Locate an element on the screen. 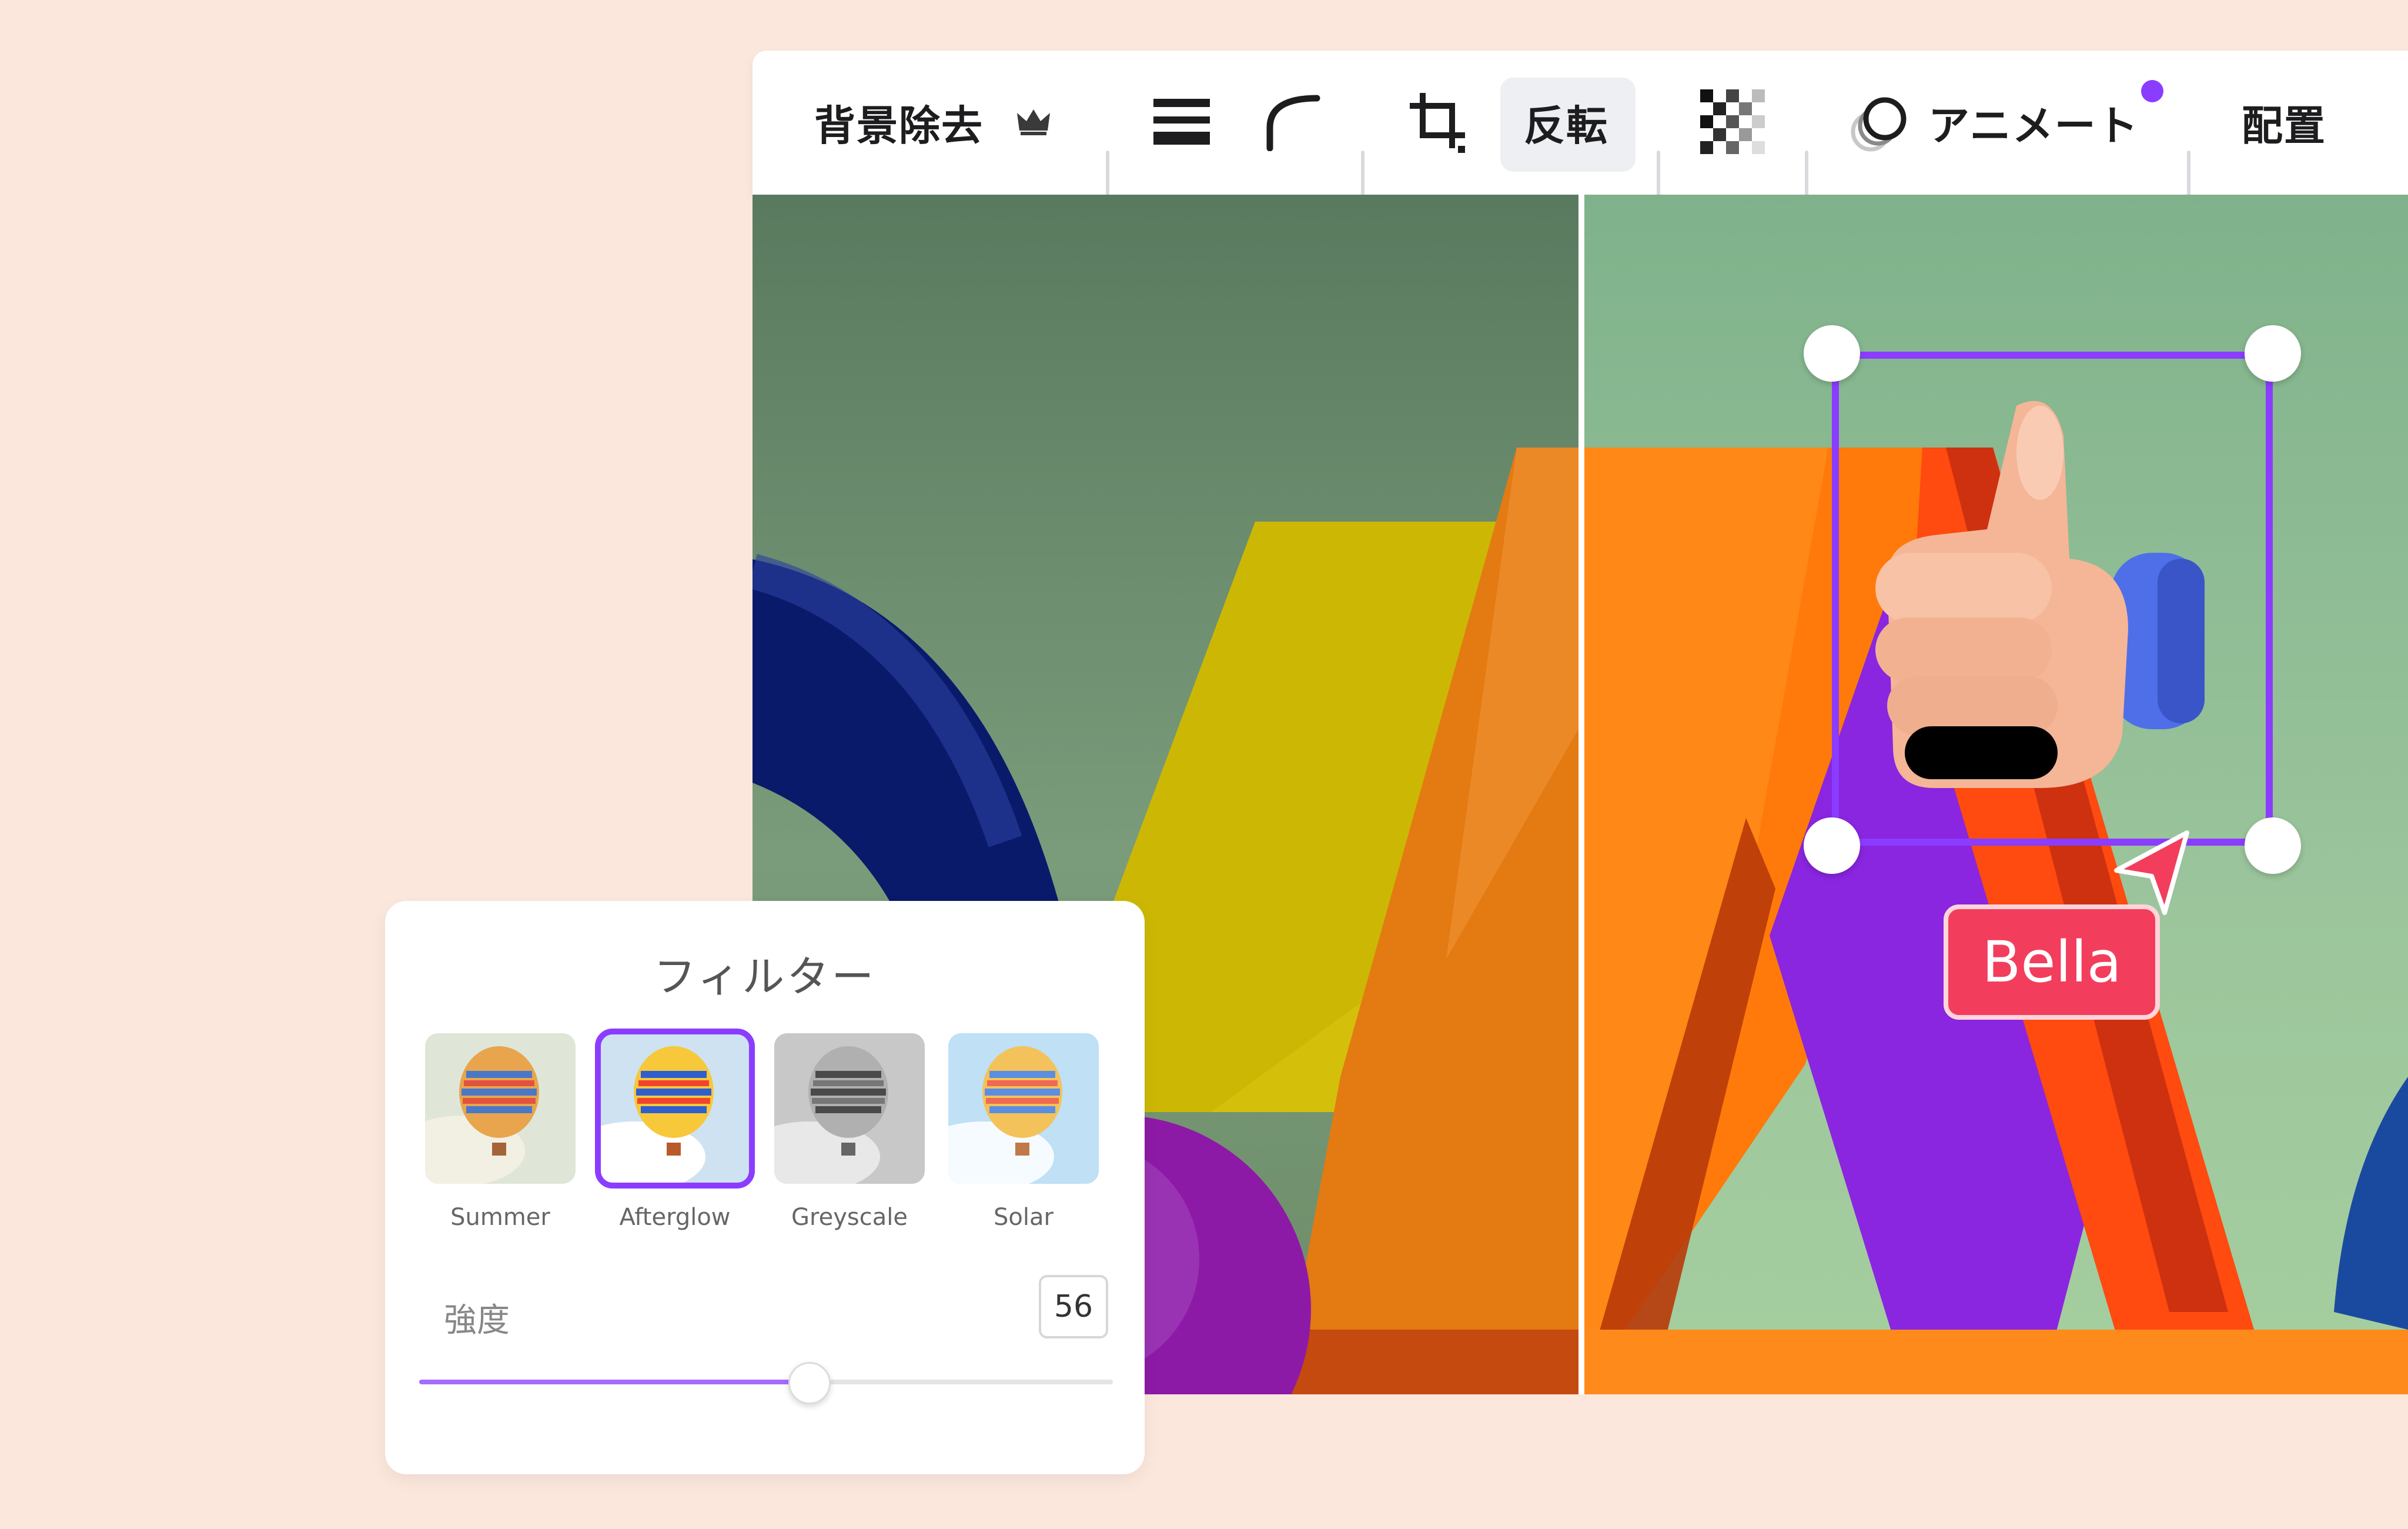 The width and height of the screenshot is (2408, 1529). resize-handle-bottom-right is located at coordinates (2273, 845).